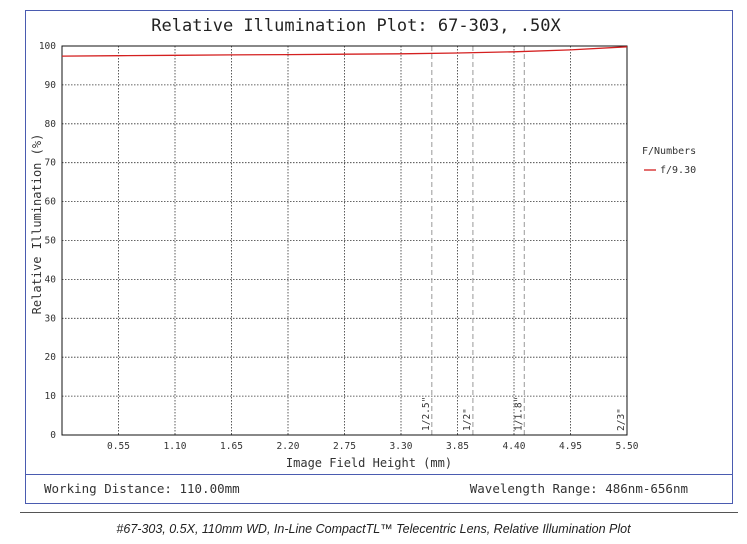 The image size is (747, 544). What do you see at coordinates (51, 124) in the screenshot?
I see `y-tick-label: 80` at bounding box center [51, 124].